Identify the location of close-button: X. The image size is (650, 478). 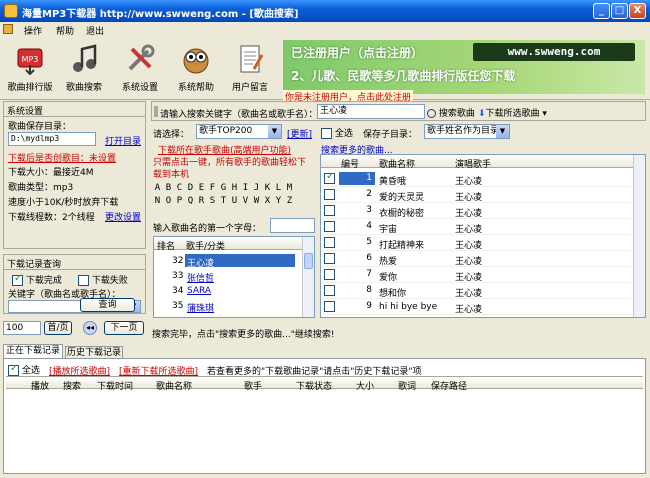
(637, 11).